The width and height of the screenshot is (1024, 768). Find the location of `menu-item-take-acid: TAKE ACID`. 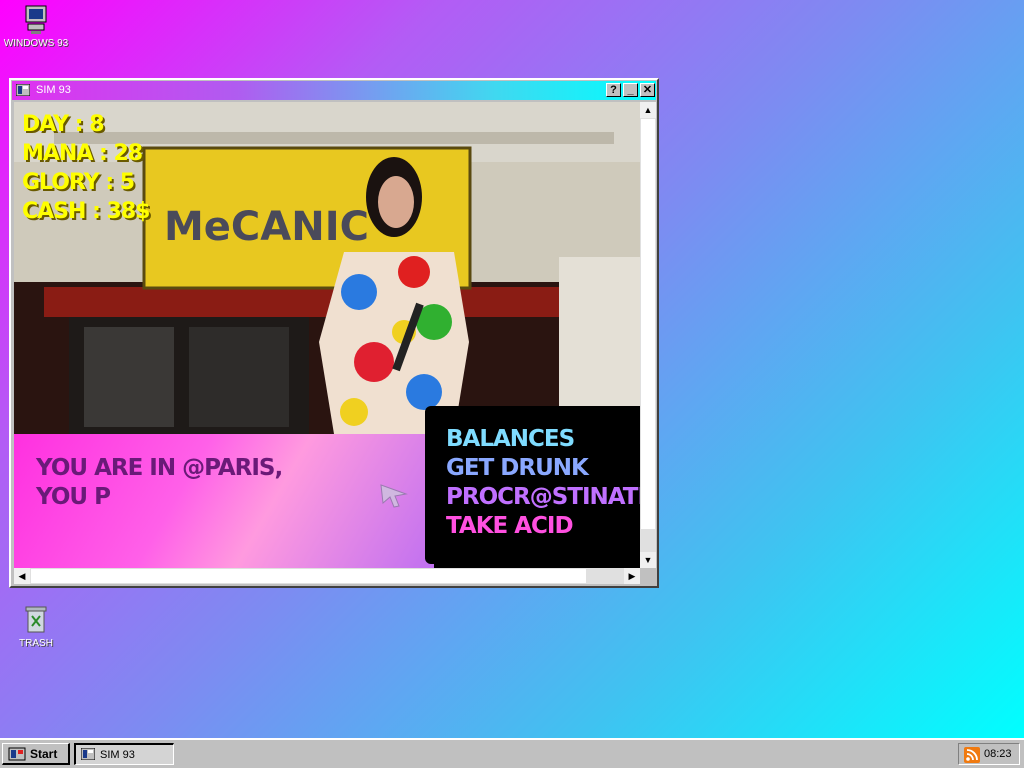

menu-item-take-acid: TAKE ACID is located at coordinates (510, 526).